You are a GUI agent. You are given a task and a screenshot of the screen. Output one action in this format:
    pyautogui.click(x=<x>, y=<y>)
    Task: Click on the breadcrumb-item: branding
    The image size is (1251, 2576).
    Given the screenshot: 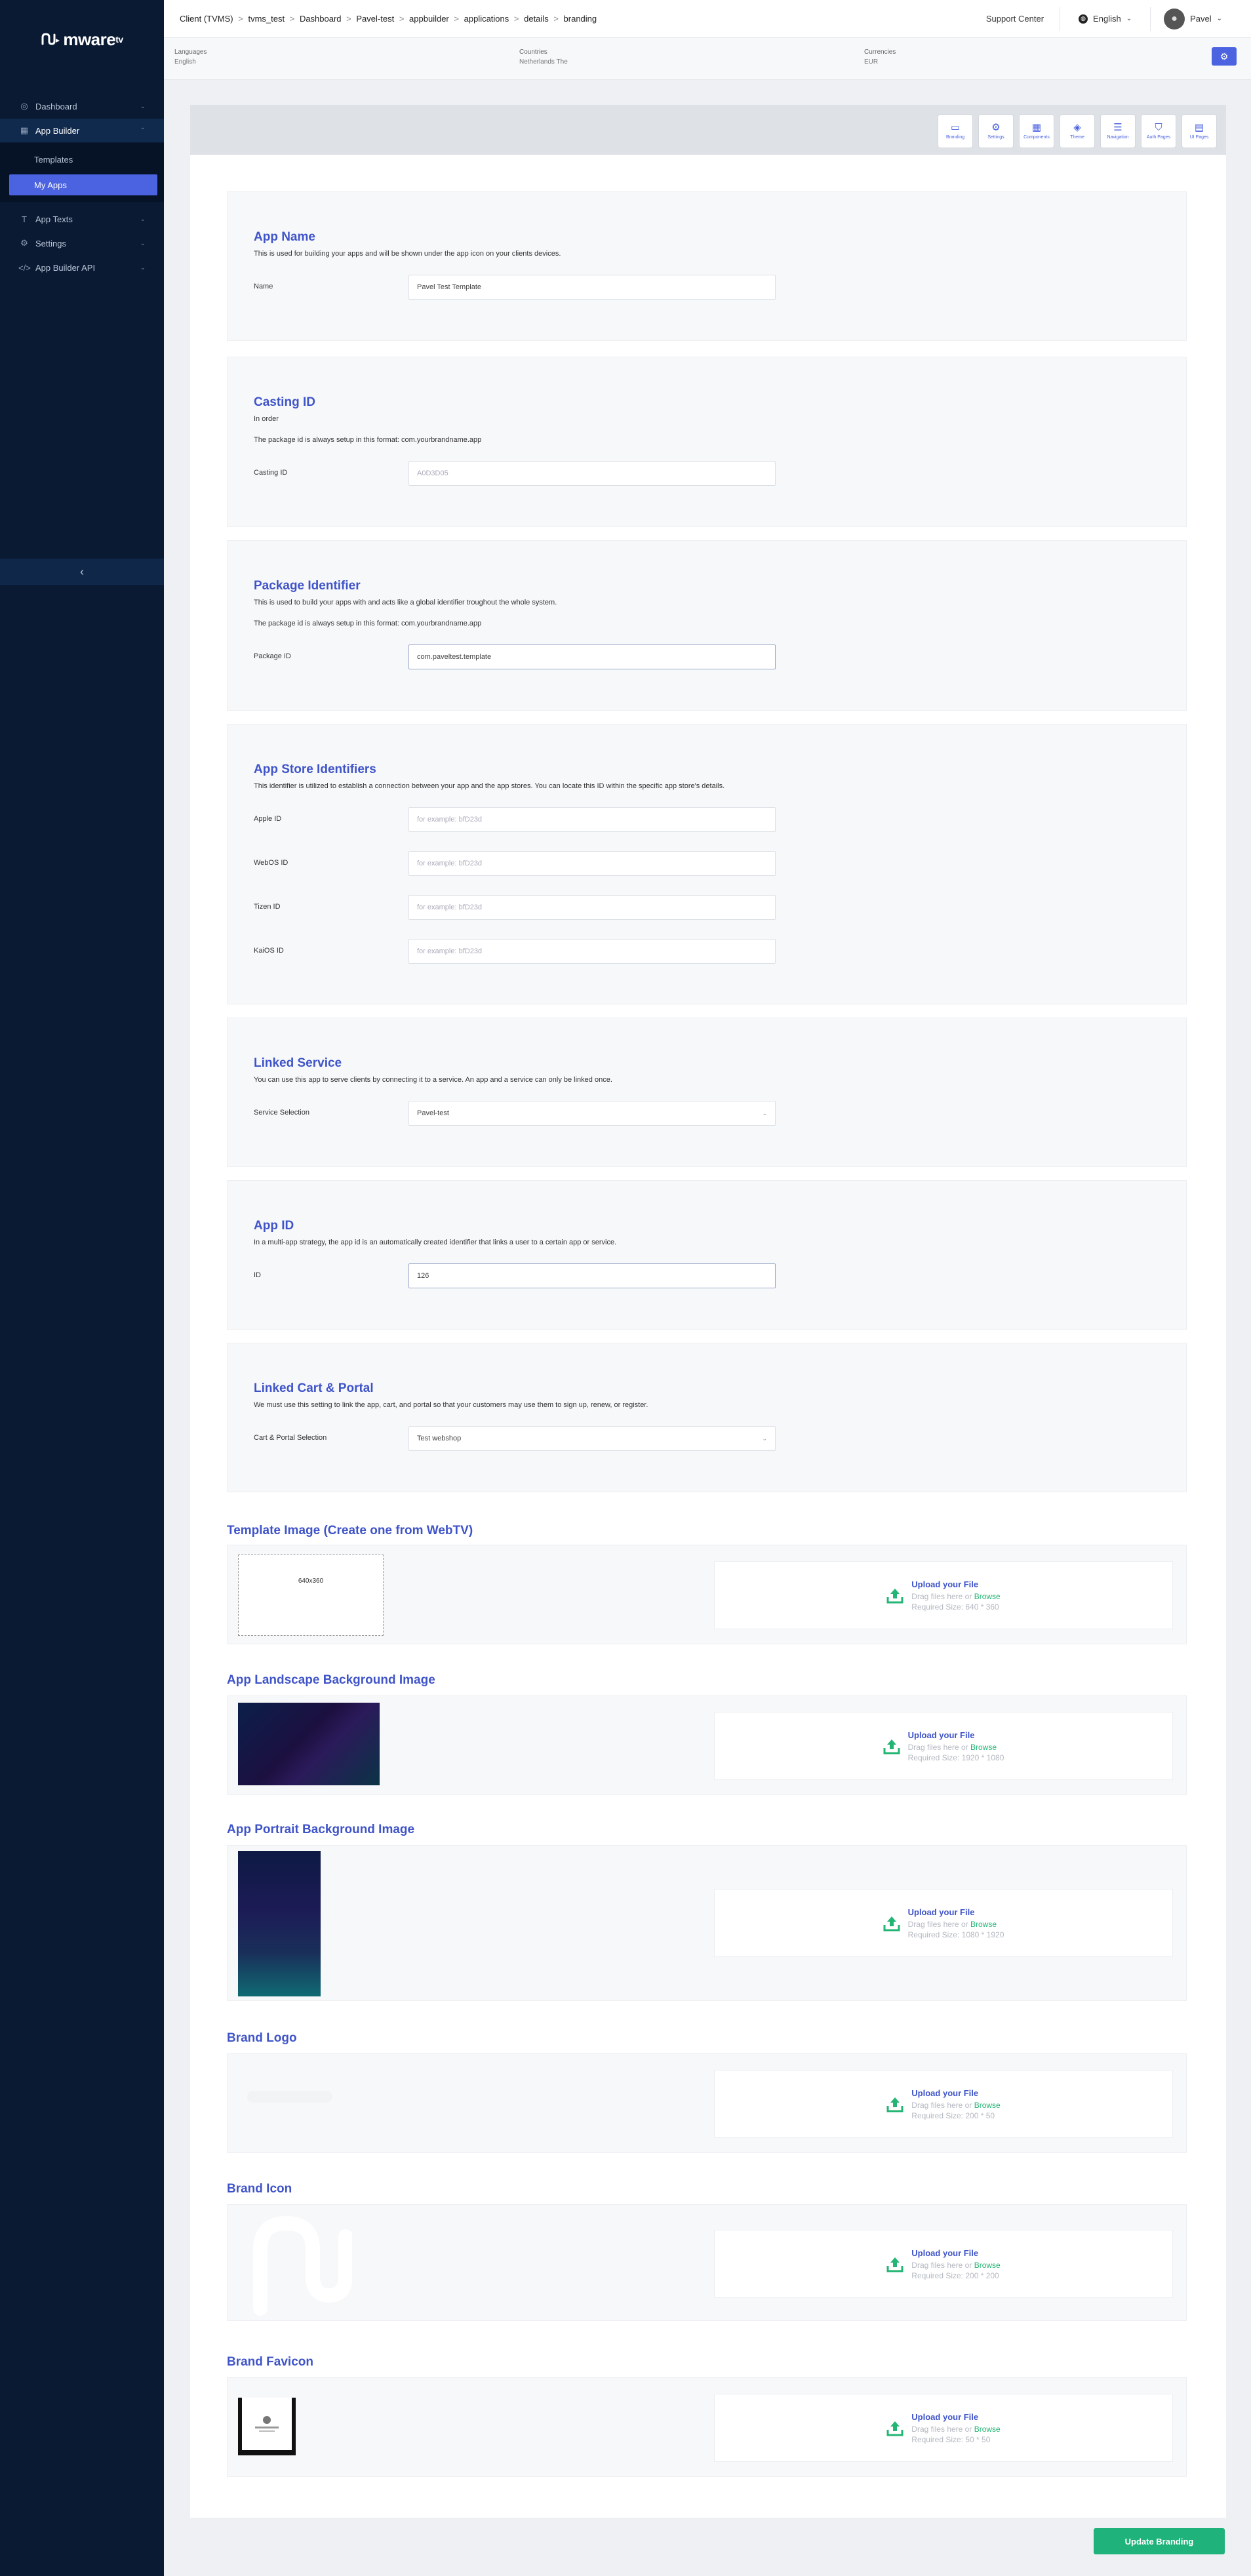 What is the action you would take?
    pyautogui.click(x=580, y=19)
    